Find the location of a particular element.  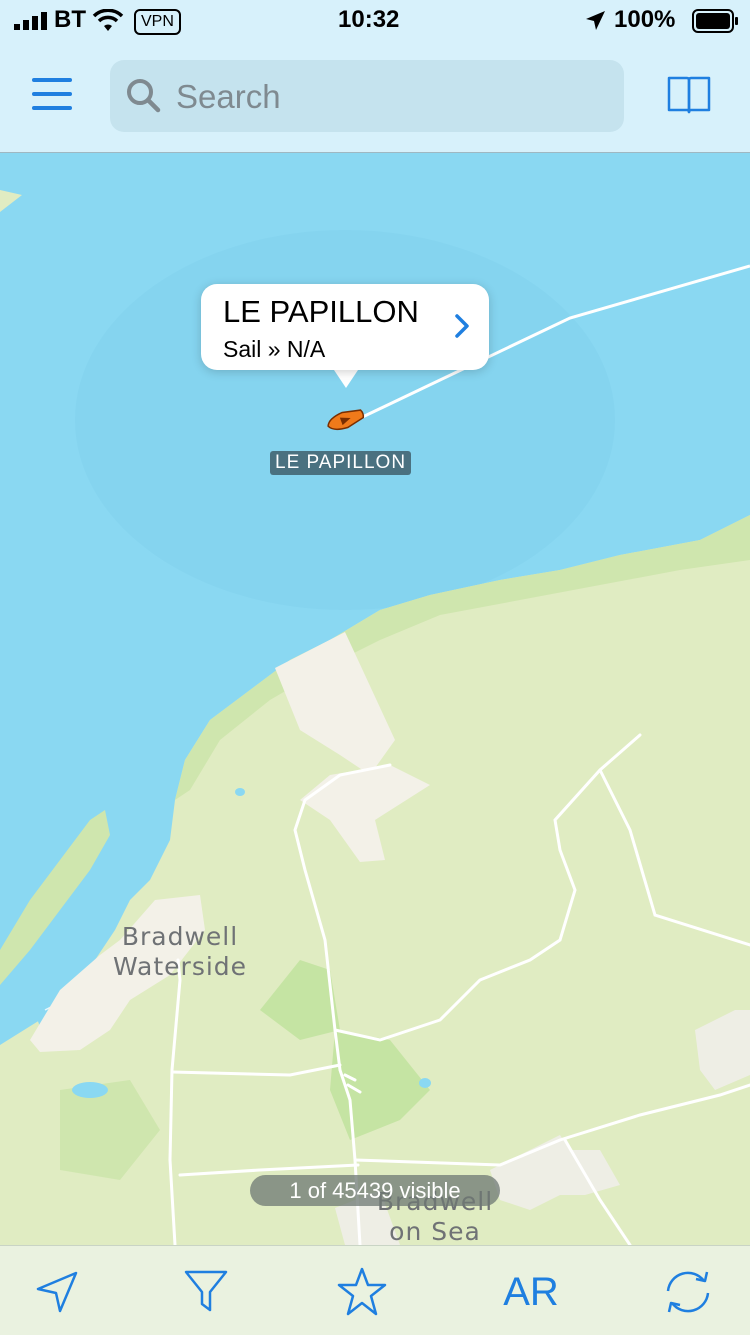

status-bar: BT VPN 10:32 100% is located at coordinates (375, 22).